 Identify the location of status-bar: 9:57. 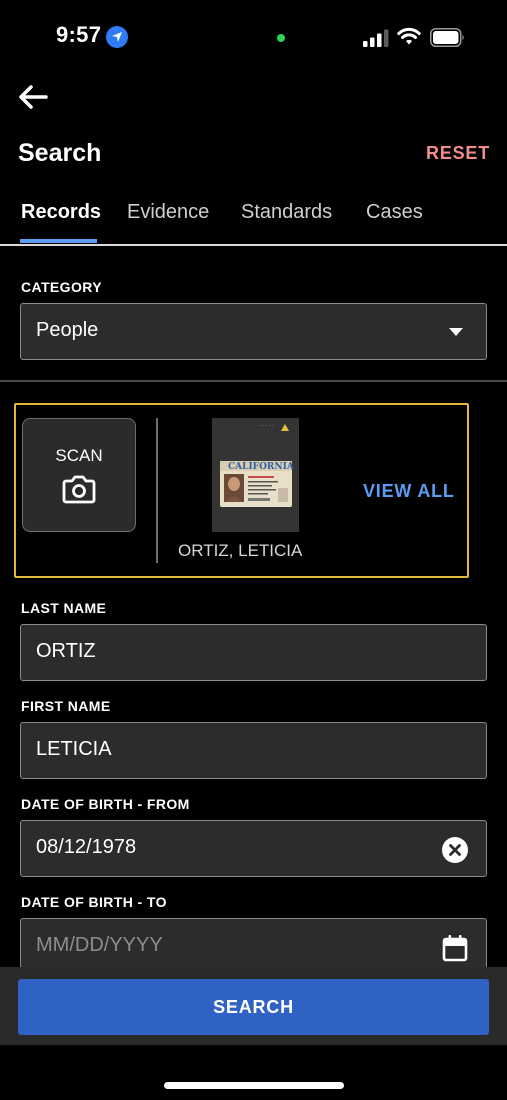
(253, 35).